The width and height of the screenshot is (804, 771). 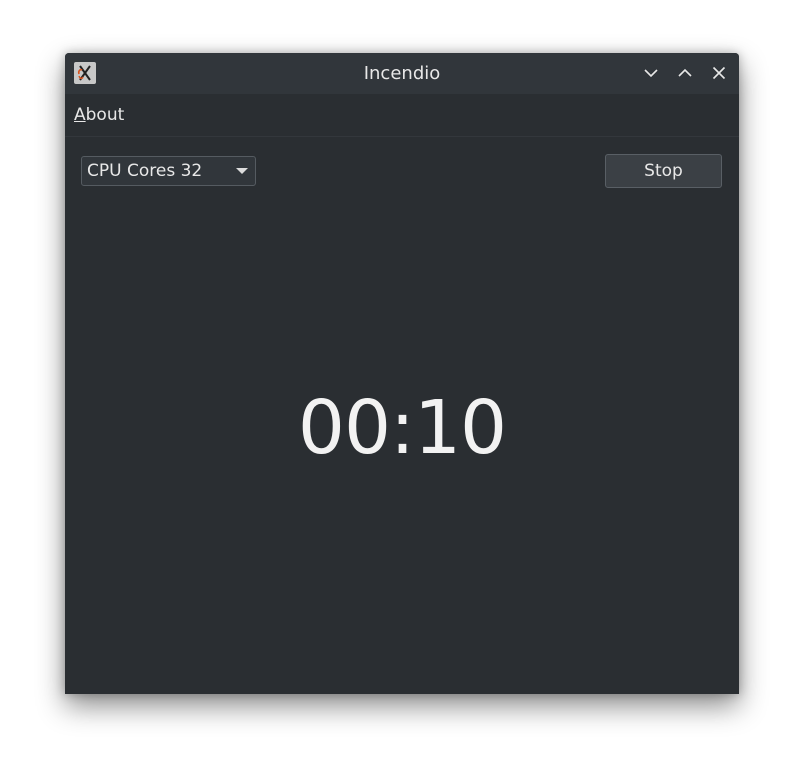 I want to click on chevron-up-icon, so click(x=685, y=72).